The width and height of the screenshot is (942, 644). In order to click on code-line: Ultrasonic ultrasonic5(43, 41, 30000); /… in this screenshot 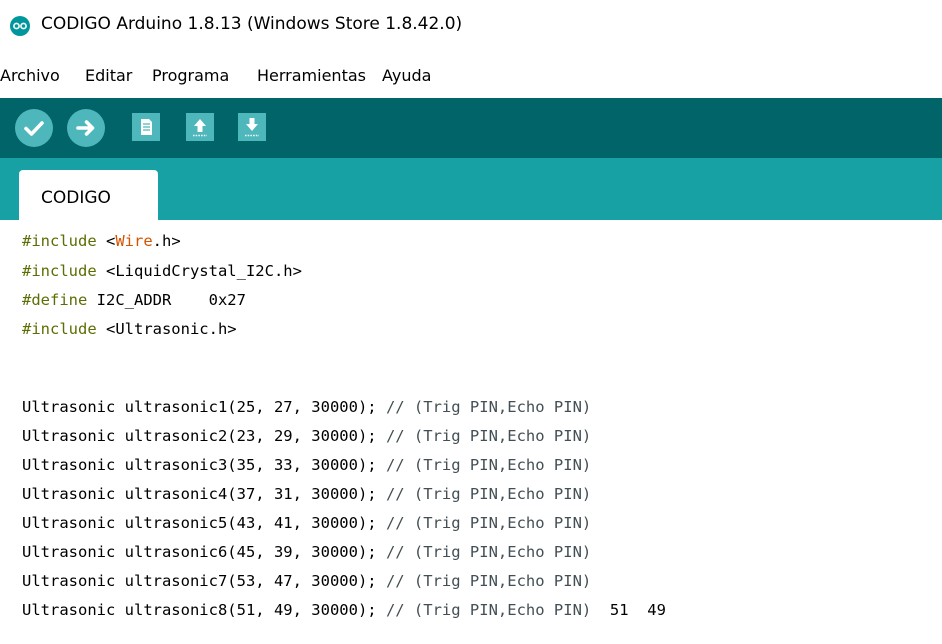, I will do `click(307, 523)`.